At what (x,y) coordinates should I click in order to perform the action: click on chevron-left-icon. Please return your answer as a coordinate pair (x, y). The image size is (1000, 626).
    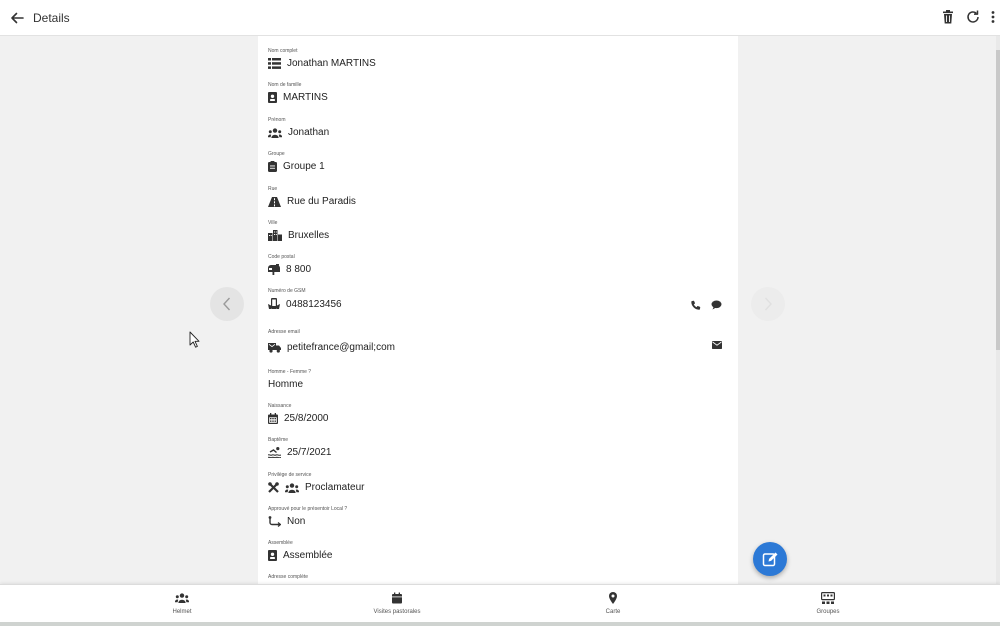
    Looking at the image, I should click on (227, 304).